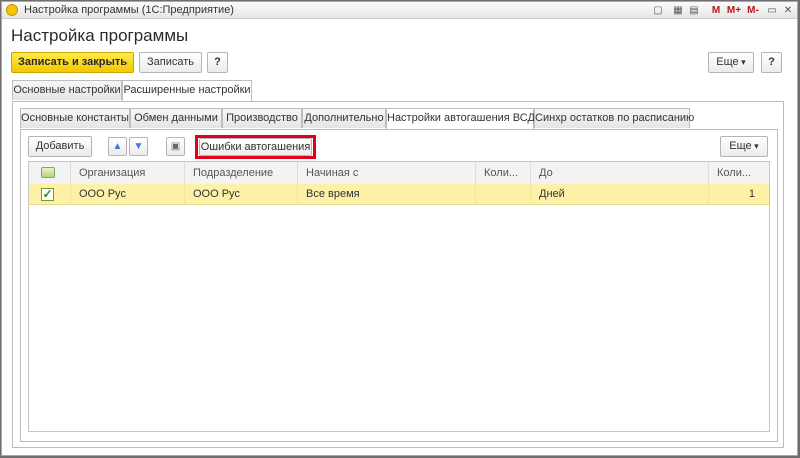 The image size is (800, 458). Describe the element at coordinates (128, 173) in the screenshot. I see `column-organization: Организация` at that location.